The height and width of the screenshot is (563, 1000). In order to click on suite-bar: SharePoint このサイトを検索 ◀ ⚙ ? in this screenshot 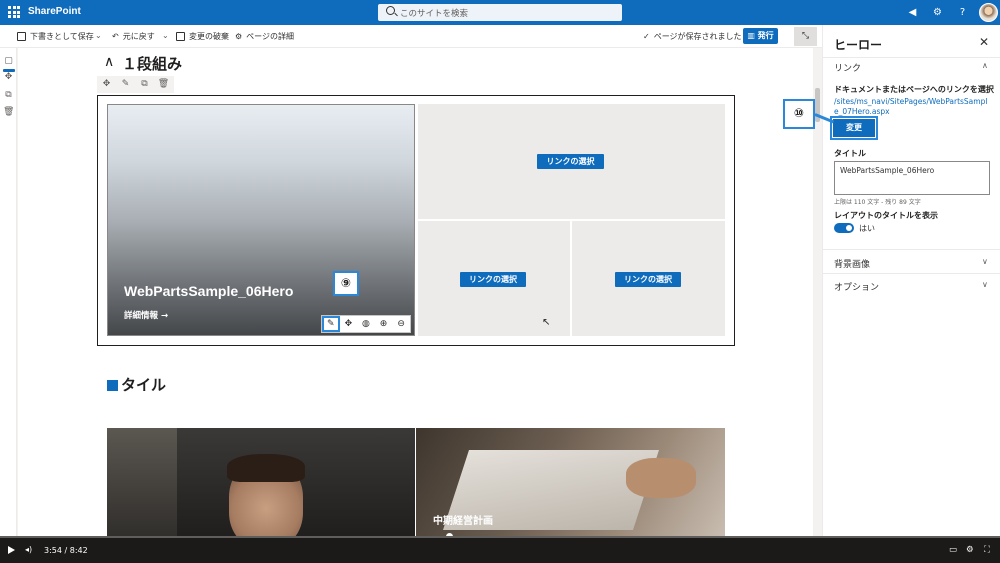, I will do `click(500, 12)`.